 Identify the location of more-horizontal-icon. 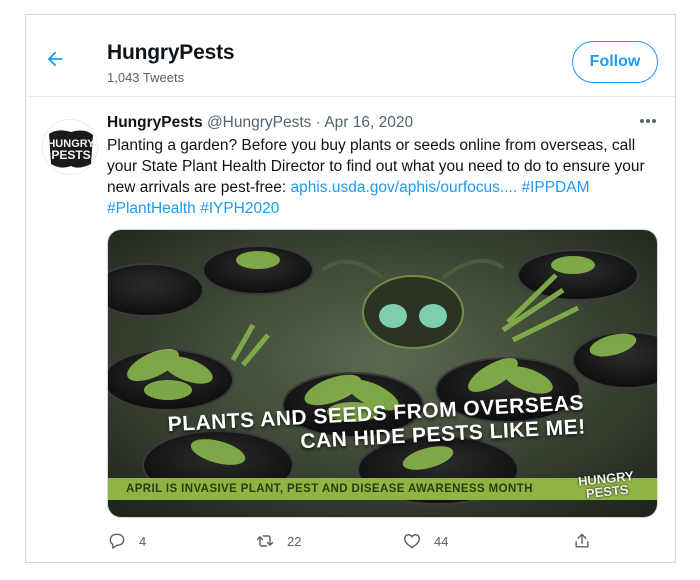
(648, 121).